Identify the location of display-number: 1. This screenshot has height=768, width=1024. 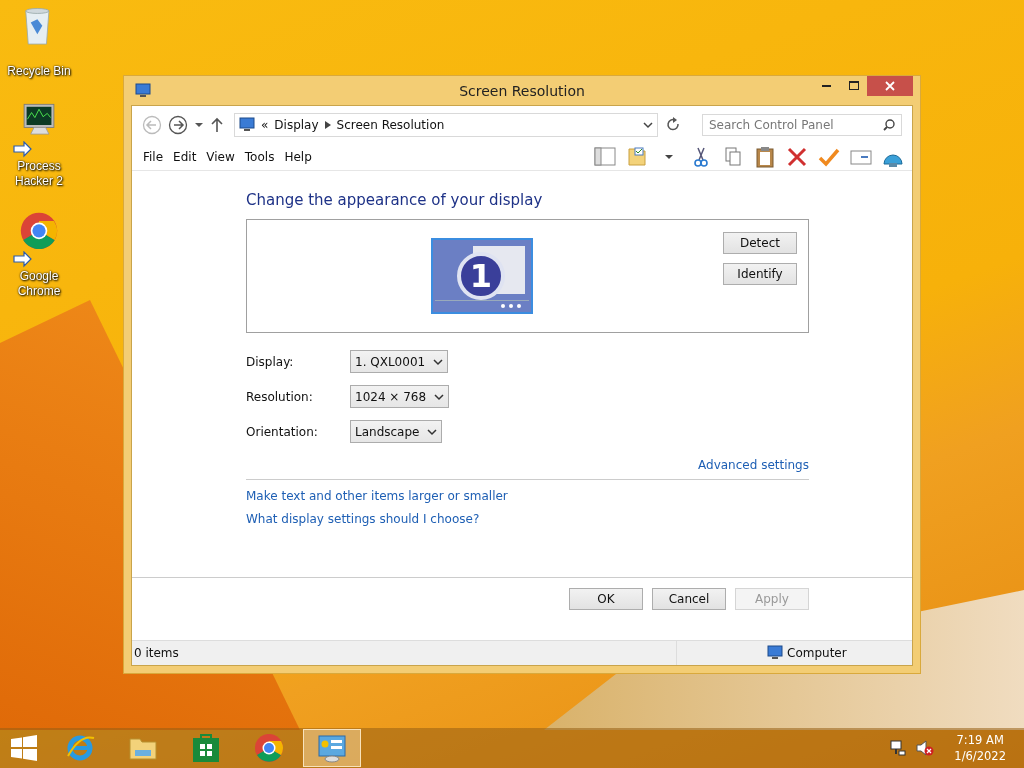
(481, 276).